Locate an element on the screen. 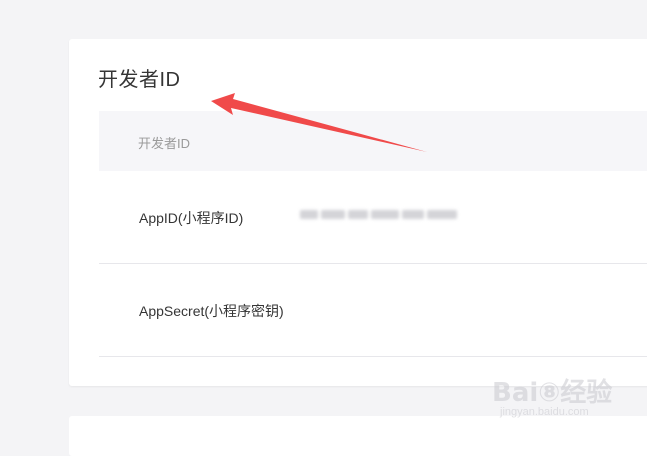 This screenshot has height=456, width=647. watermark-brand: Bai⑧经验 is located at coordinates (552, 393).